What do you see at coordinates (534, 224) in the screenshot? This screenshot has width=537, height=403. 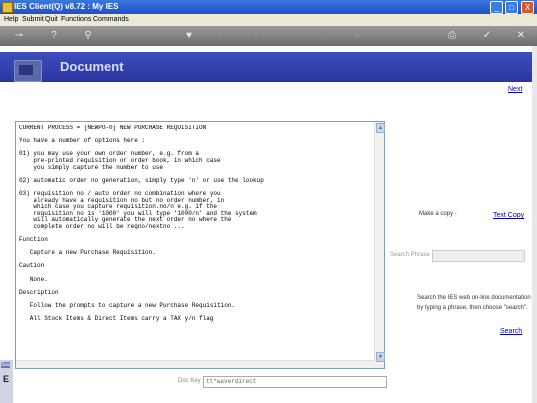 I see `window-scrollbar` at bounding box center [534, 224].